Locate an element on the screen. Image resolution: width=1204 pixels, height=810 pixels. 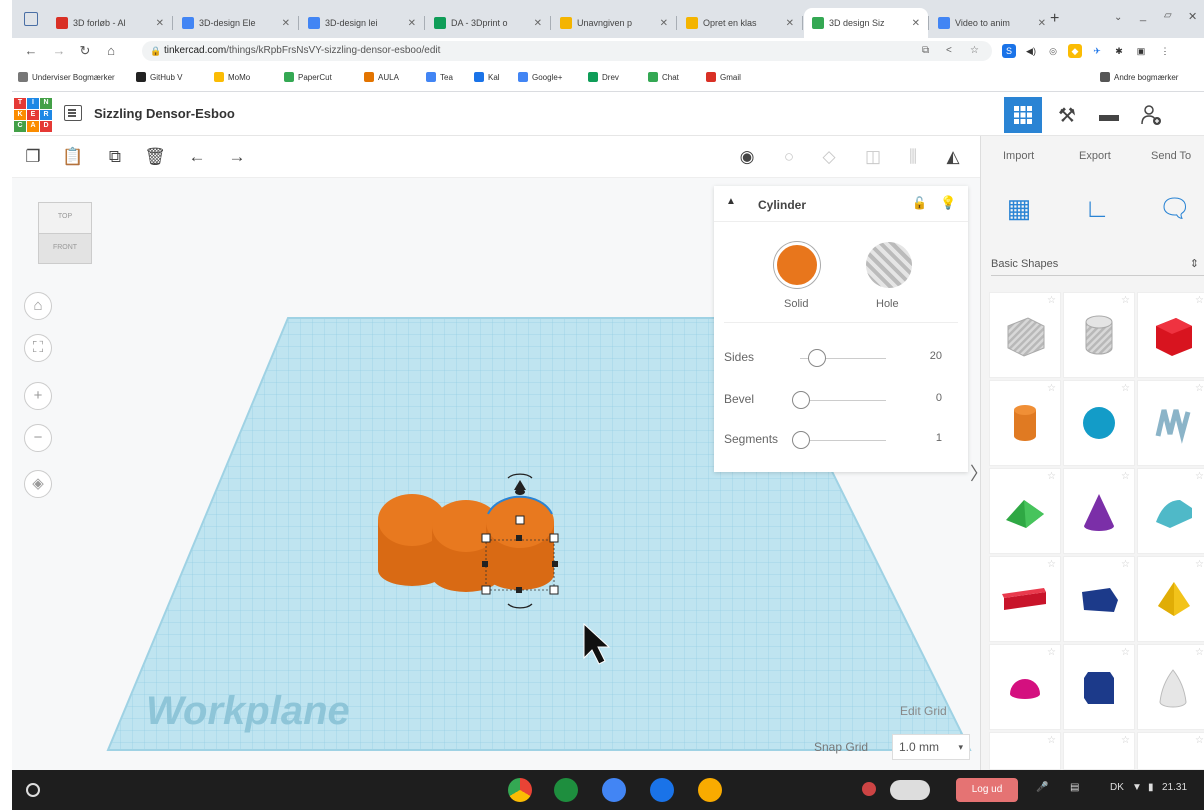
restore-icon: ▱ is located at coordinates (1168, 15).